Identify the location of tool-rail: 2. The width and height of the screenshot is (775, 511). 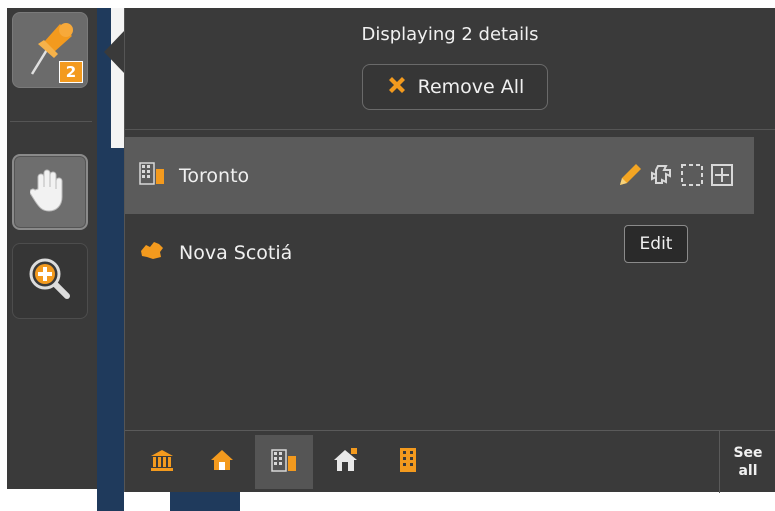
(52, 248).